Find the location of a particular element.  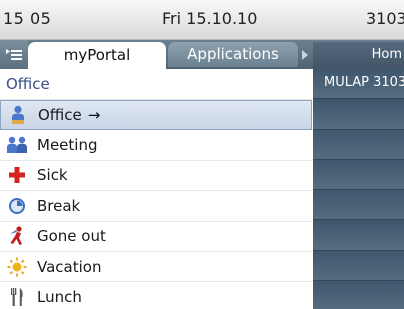

right-panel-row: MULAP 3103 is located at coordinates (358, 84).